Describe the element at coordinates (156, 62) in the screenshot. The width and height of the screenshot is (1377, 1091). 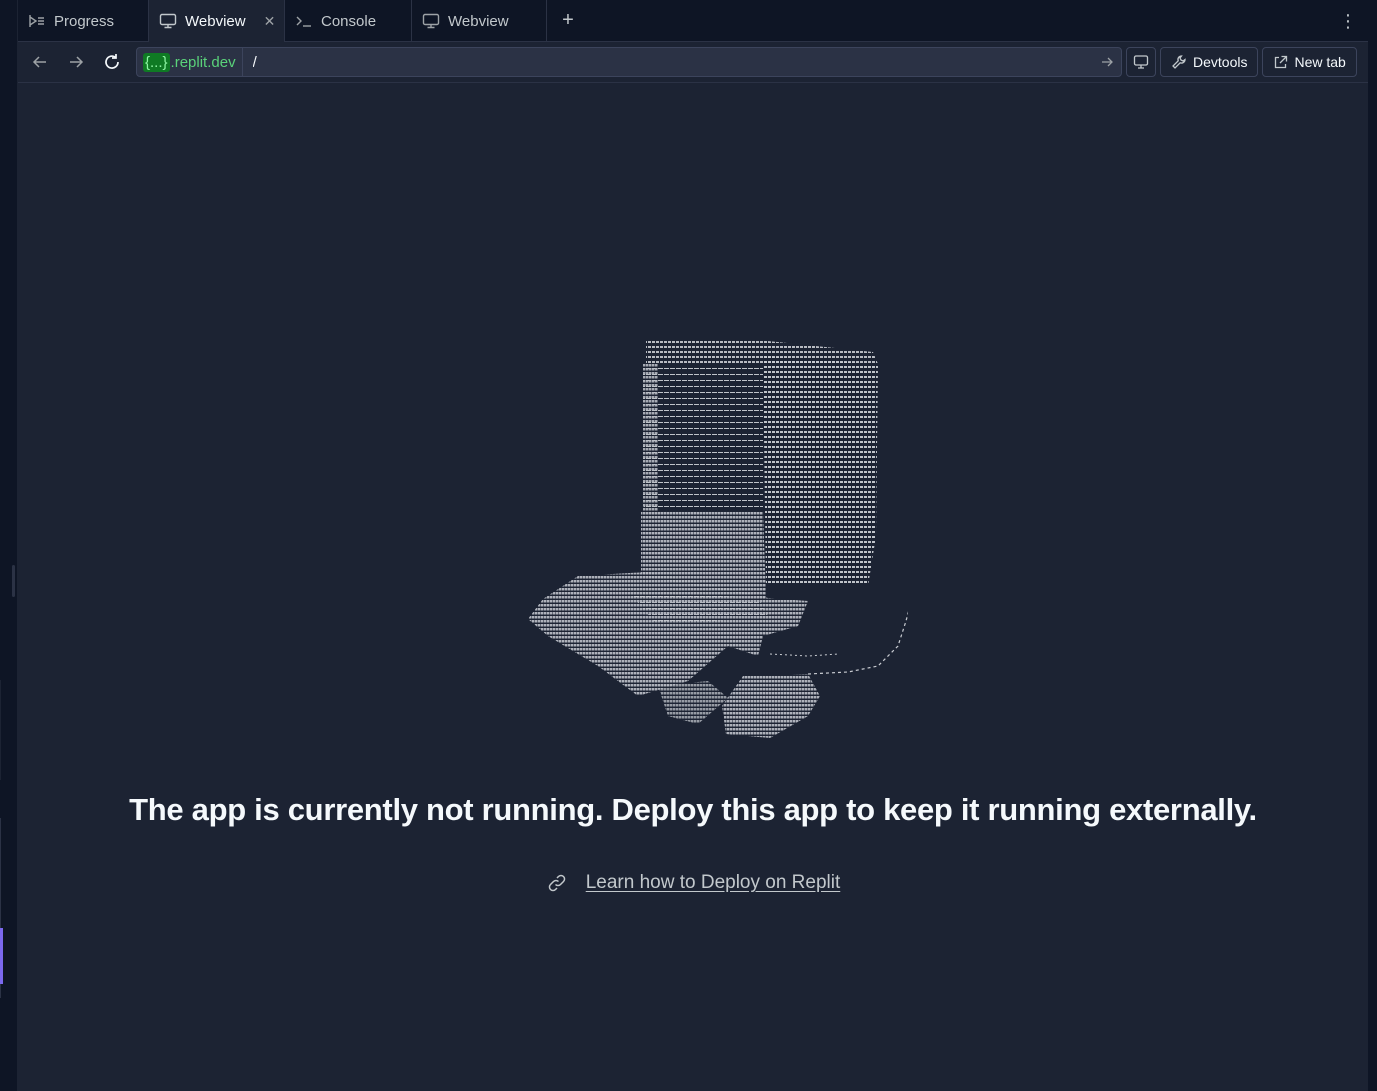
I see `url-host-pill: {...}` at that location.